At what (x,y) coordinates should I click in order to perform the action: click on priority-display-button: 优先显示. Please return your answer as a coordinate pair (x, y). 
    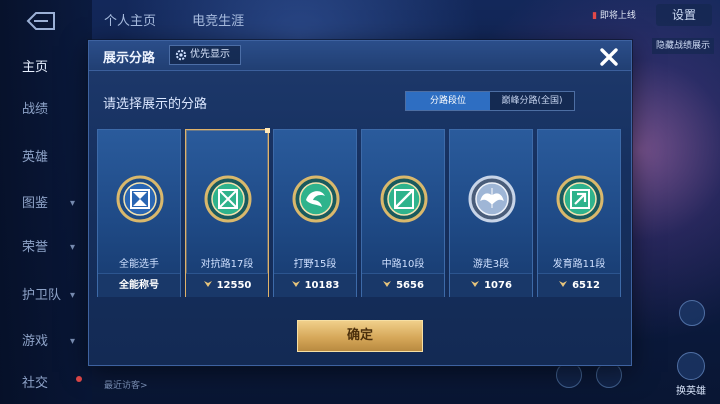
    Looking at the image, I should click on (205, 55).